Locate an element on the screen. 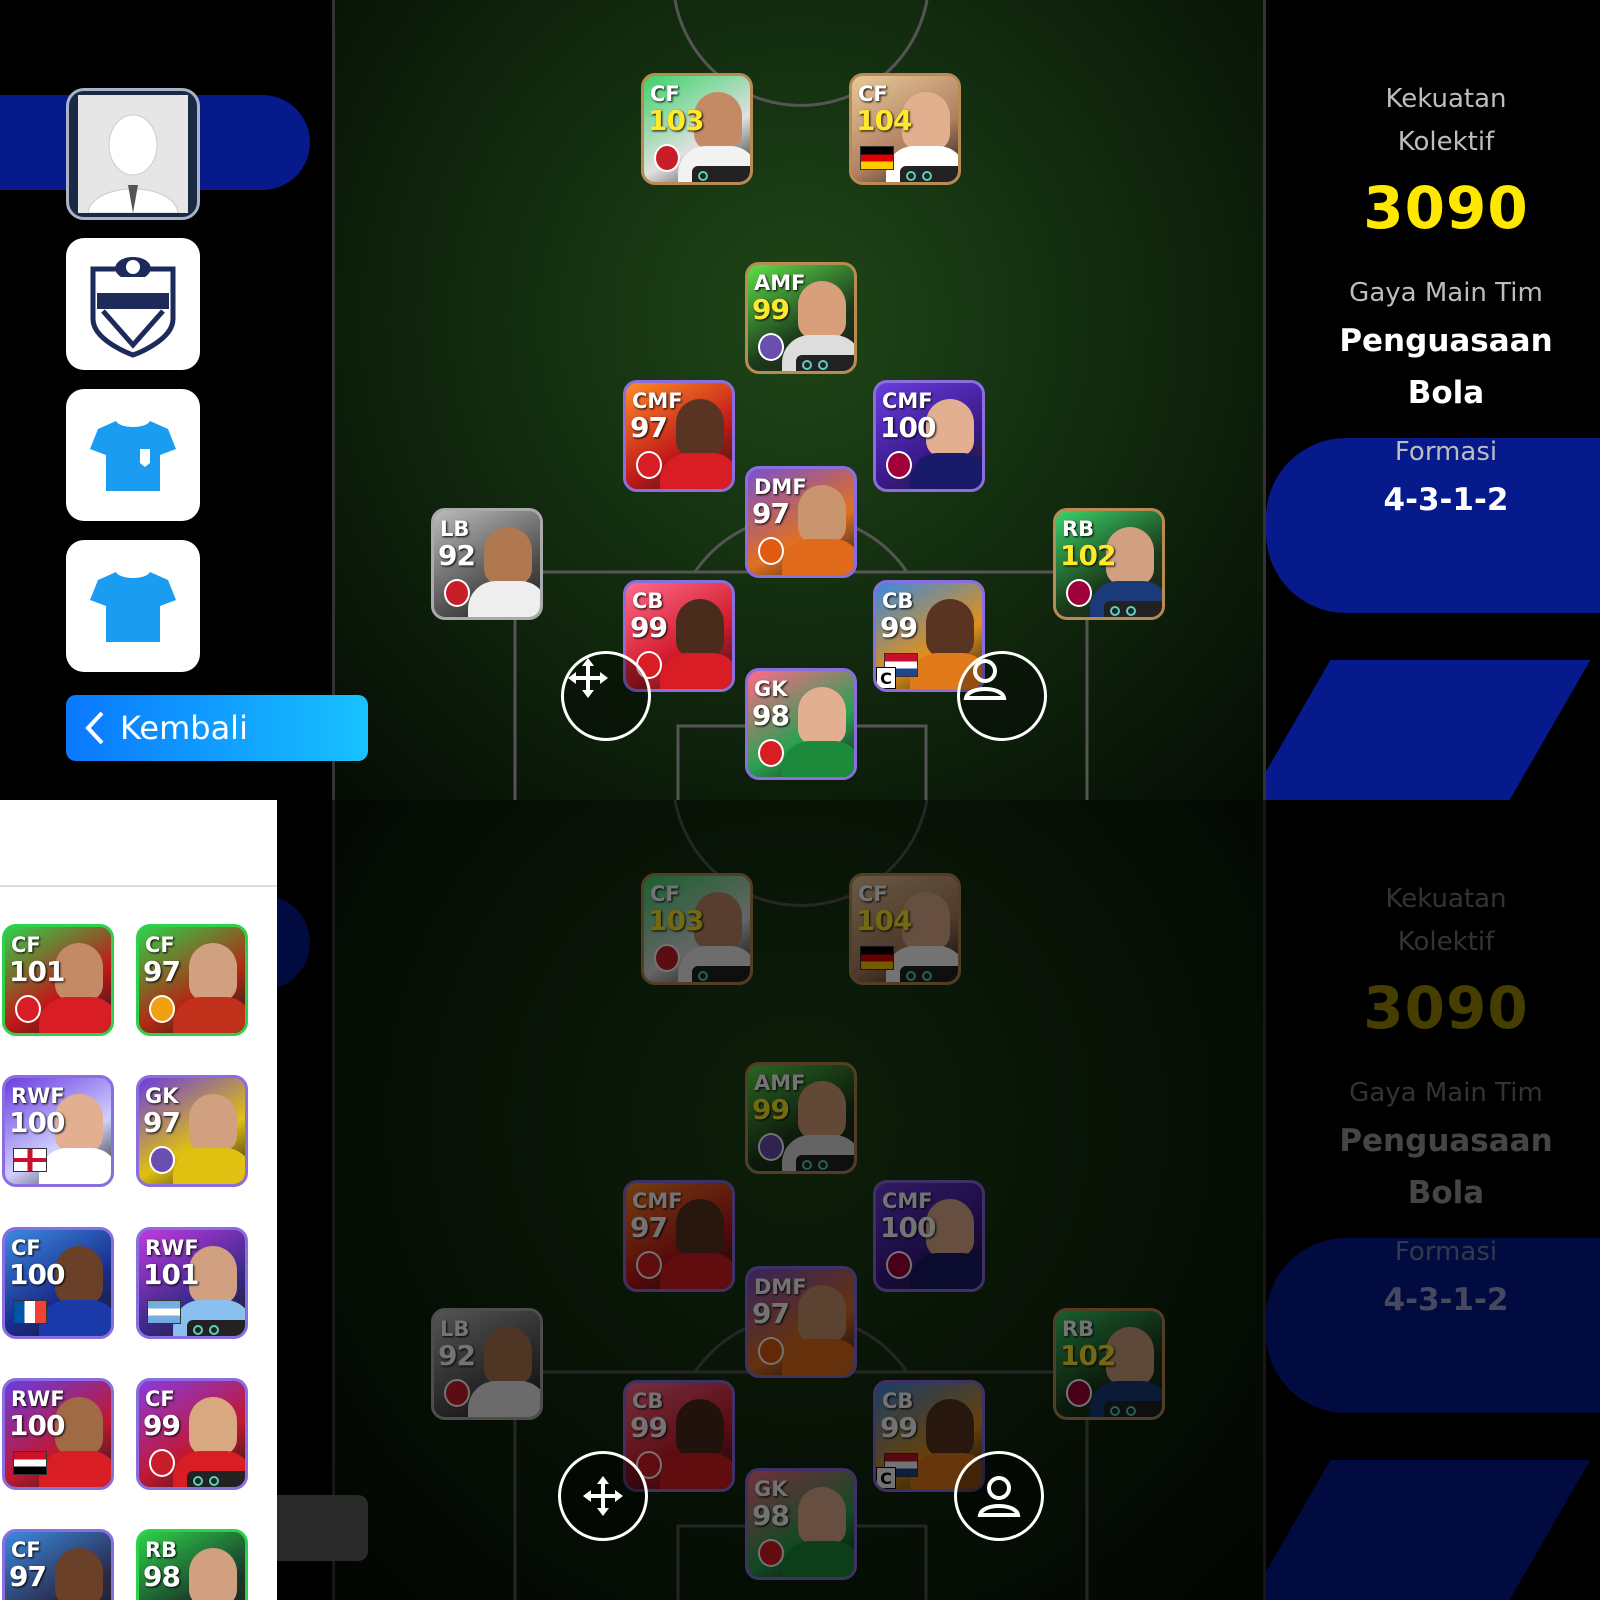  reserve-player-card: CF 101 is located at coordinates (58, 980).